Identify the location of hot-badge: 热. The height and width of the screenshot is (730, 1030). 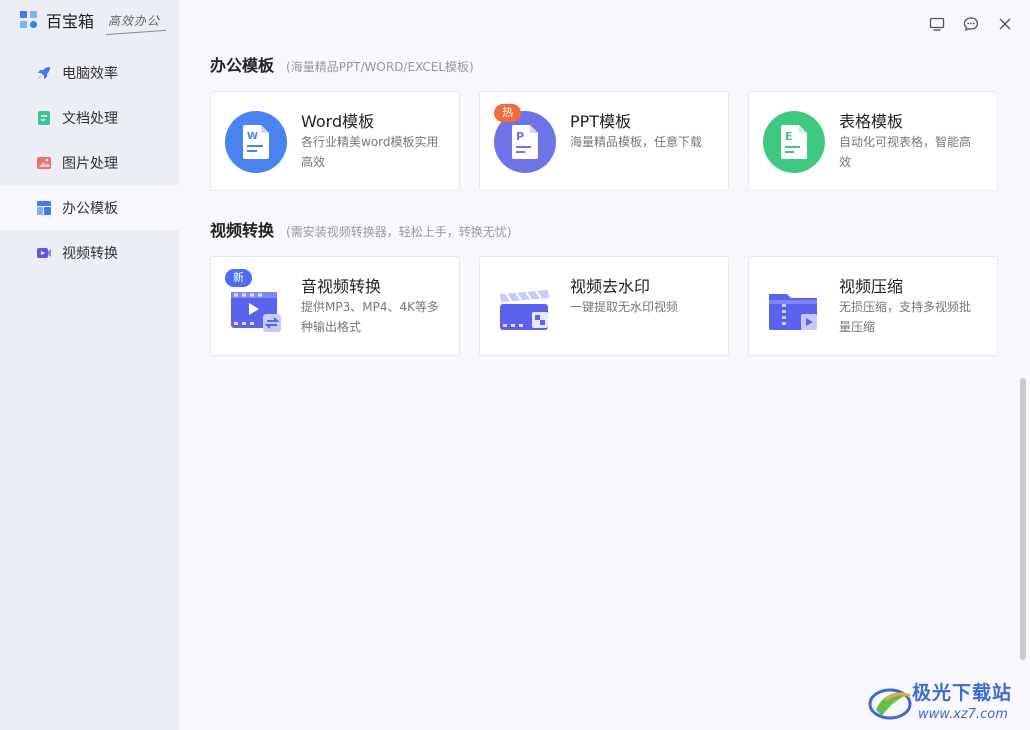
(507, 113).